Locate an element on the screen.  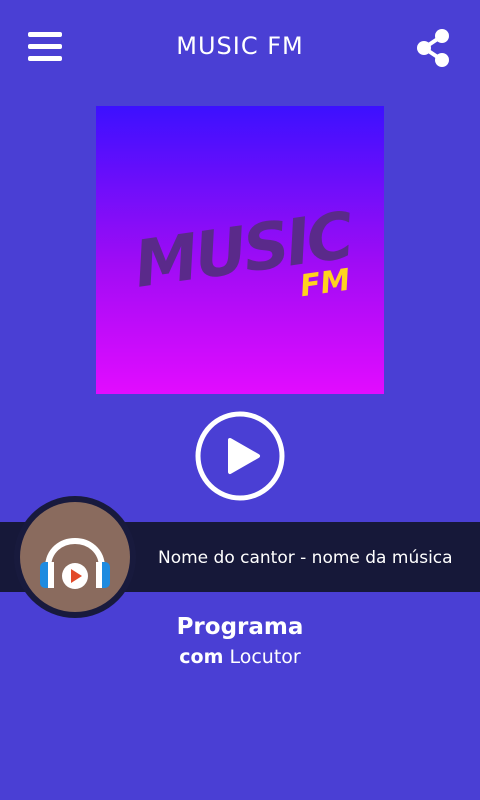
headphones-icon is located at coordinates (75, 563).